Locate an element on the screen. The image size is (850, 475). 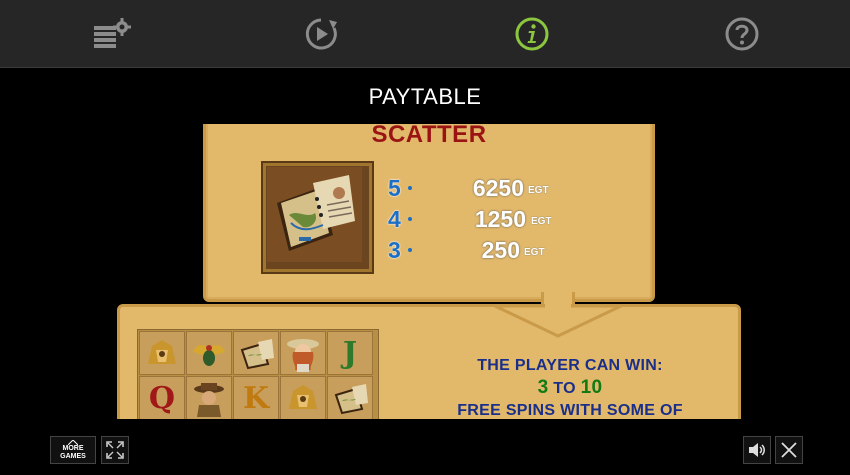
help-button is located at coordinates (742, 34).